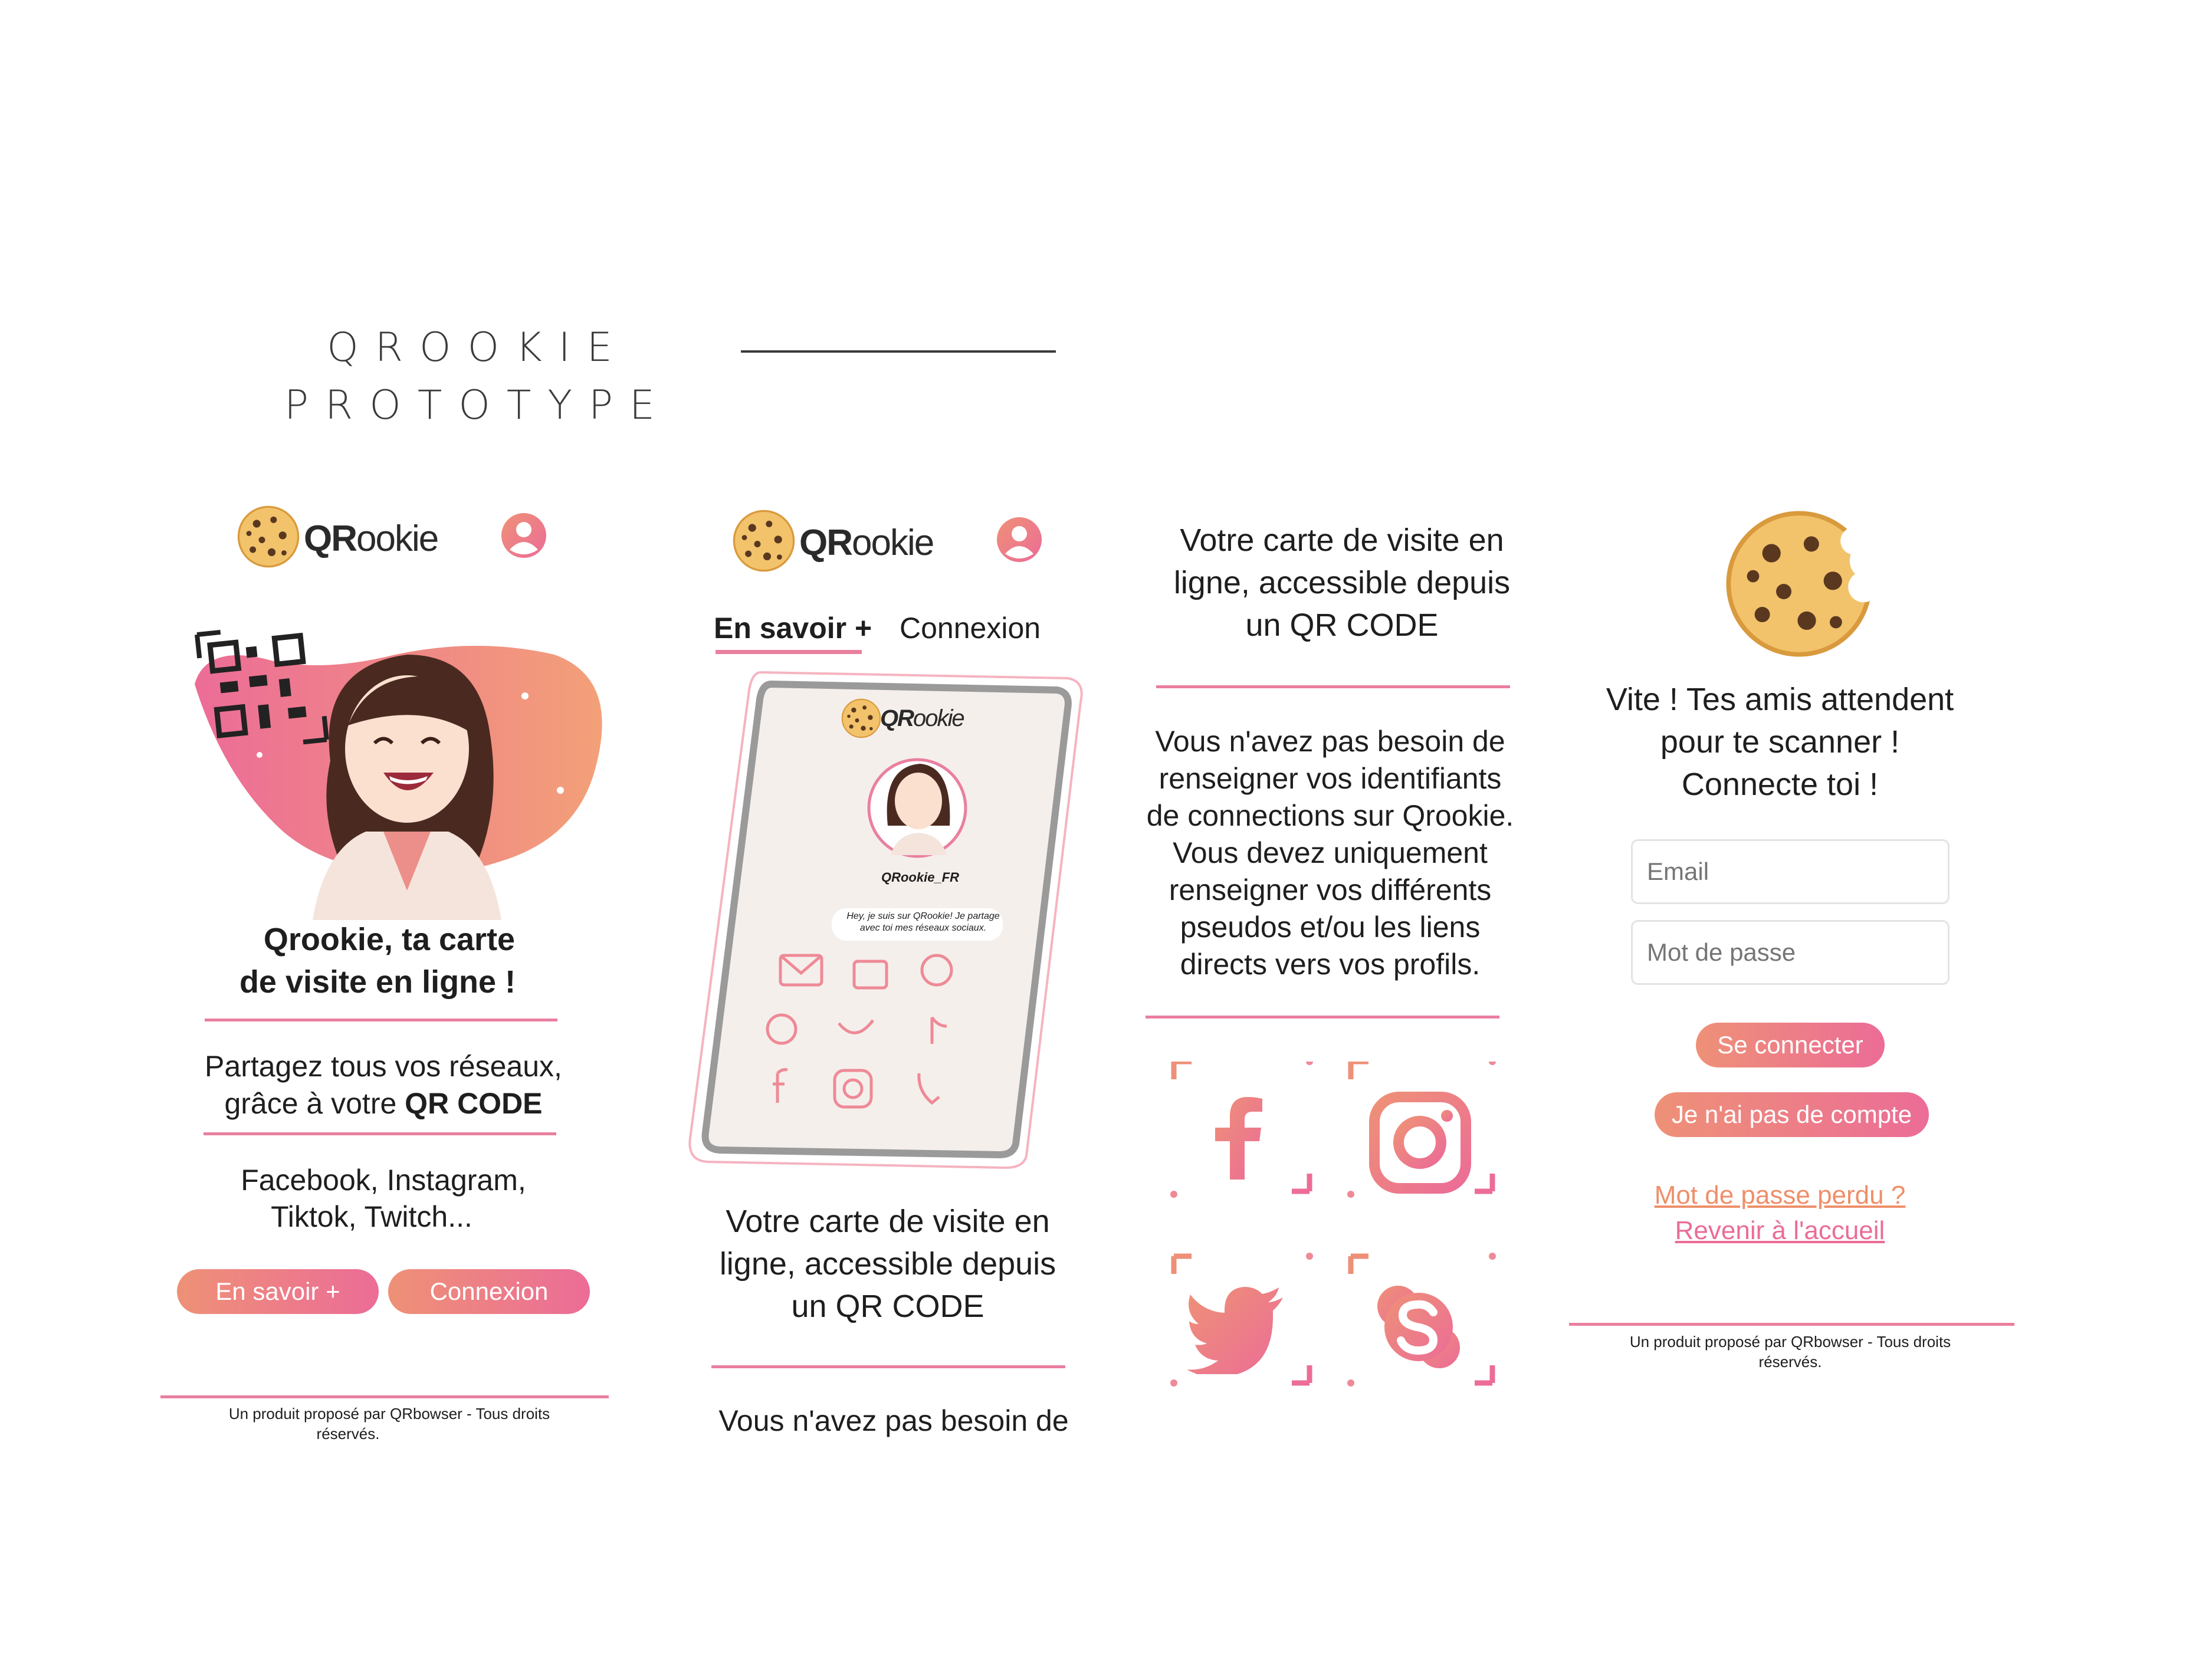  I want to click on back-home-link: Revenir à l'accueil, so click(1780, 1231).